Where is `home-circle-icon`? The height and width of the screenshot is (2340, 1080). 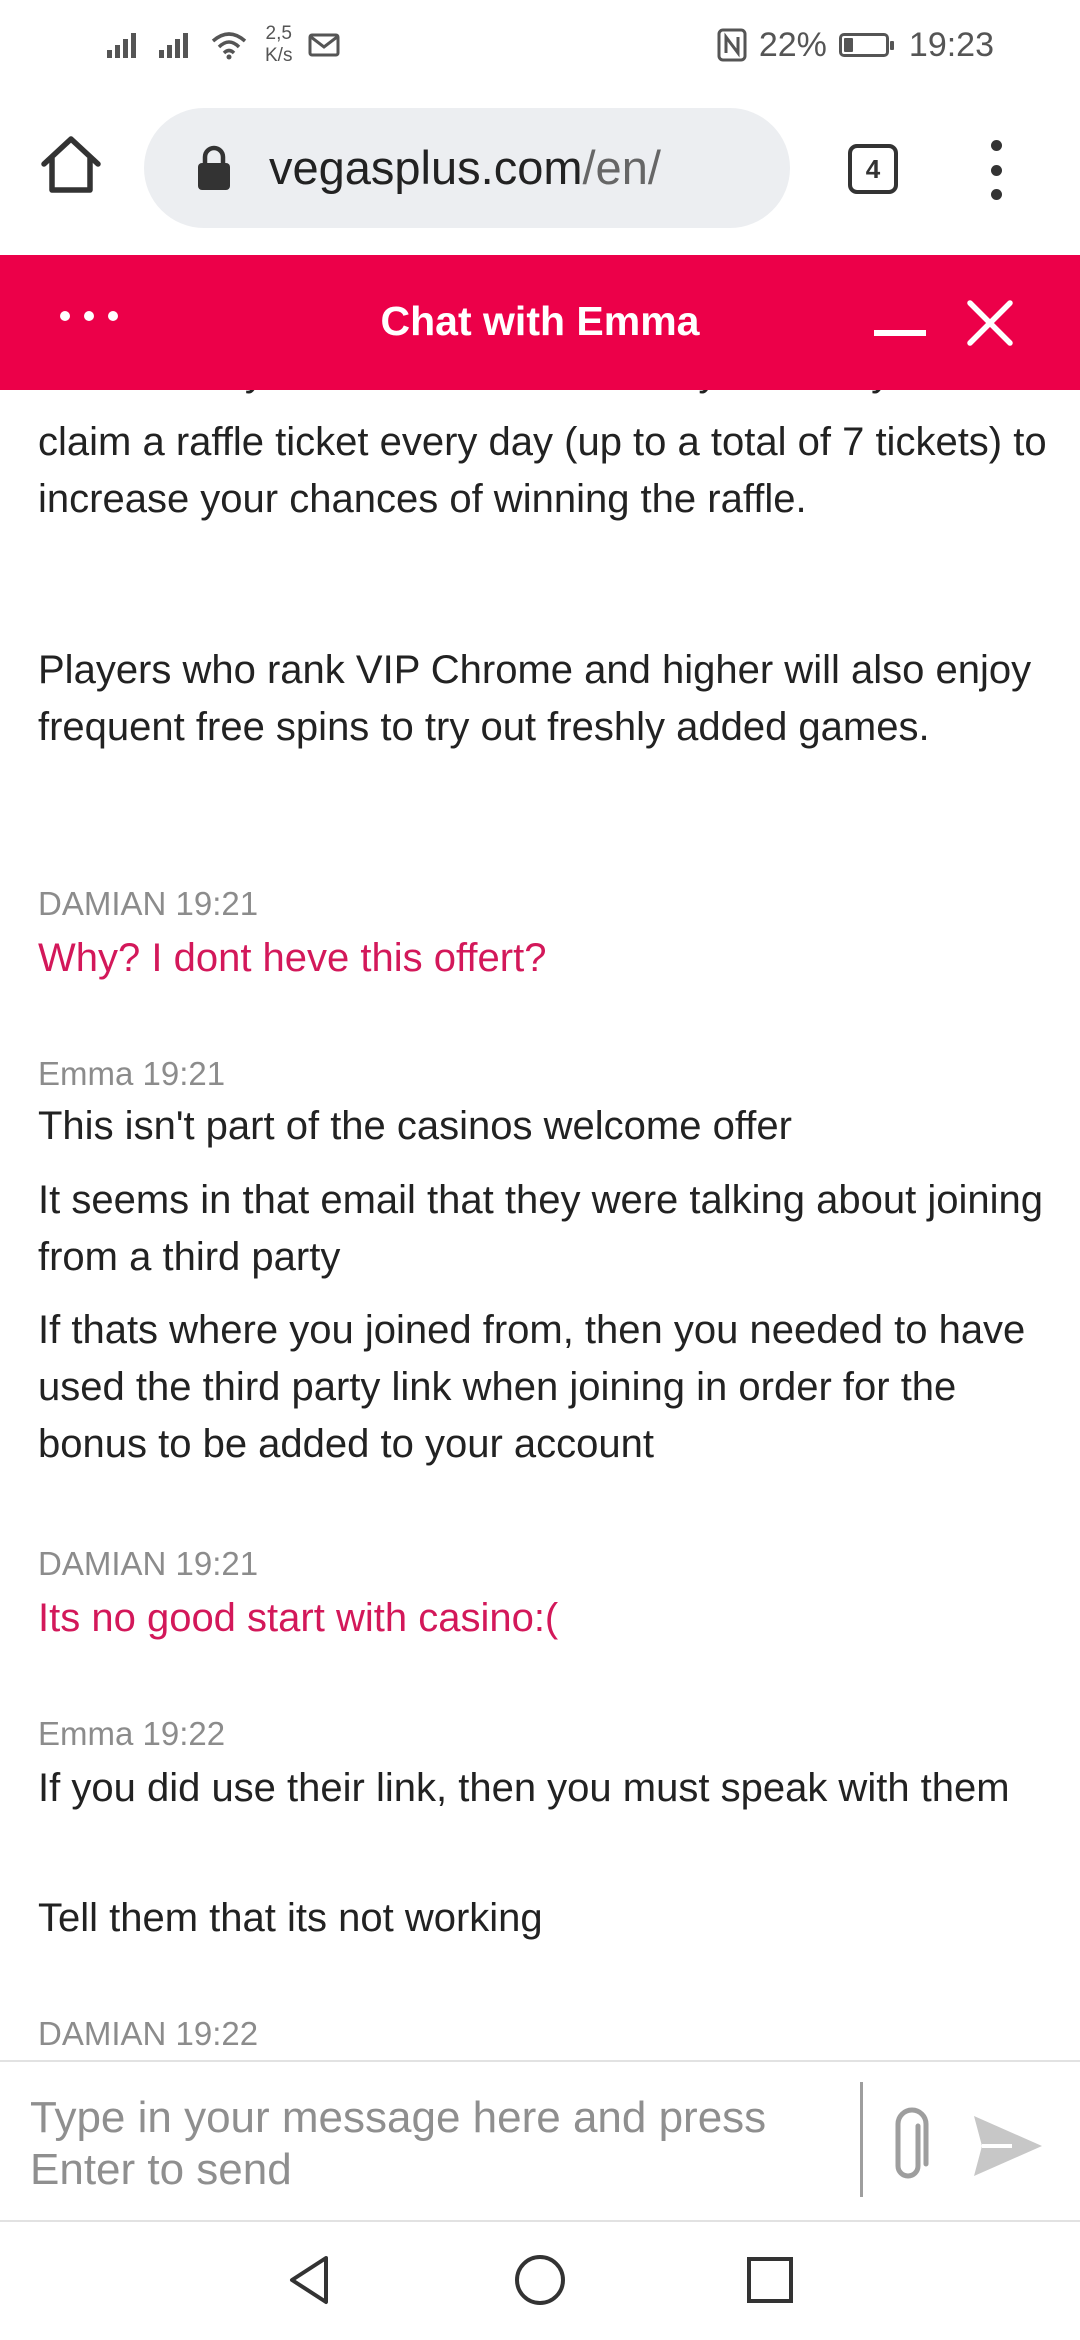
home-circle-icon is located at coordinates (540, 2280).